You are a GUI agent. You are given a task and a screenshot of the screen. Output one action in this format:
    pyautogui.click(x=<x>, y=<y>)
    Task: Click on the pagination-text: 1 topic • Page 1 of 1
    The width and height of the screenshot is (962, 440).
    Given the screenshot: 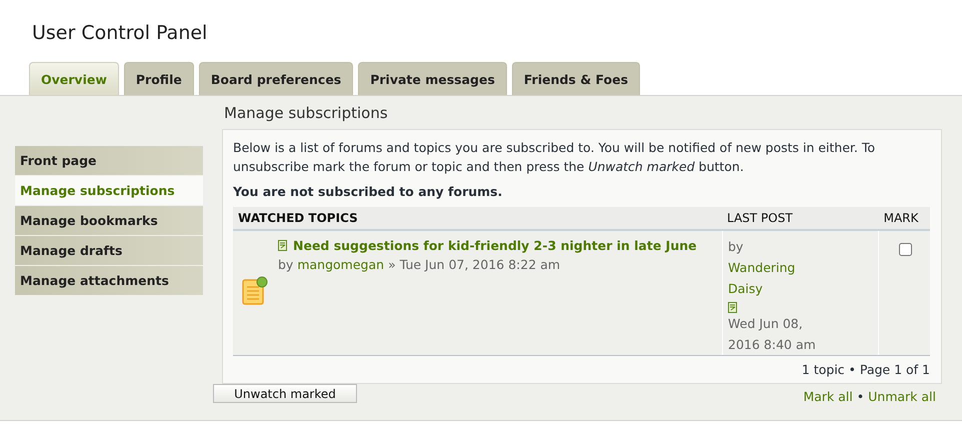 What is the action you would take?
    pyautogui.click(x=865, y=369)
    